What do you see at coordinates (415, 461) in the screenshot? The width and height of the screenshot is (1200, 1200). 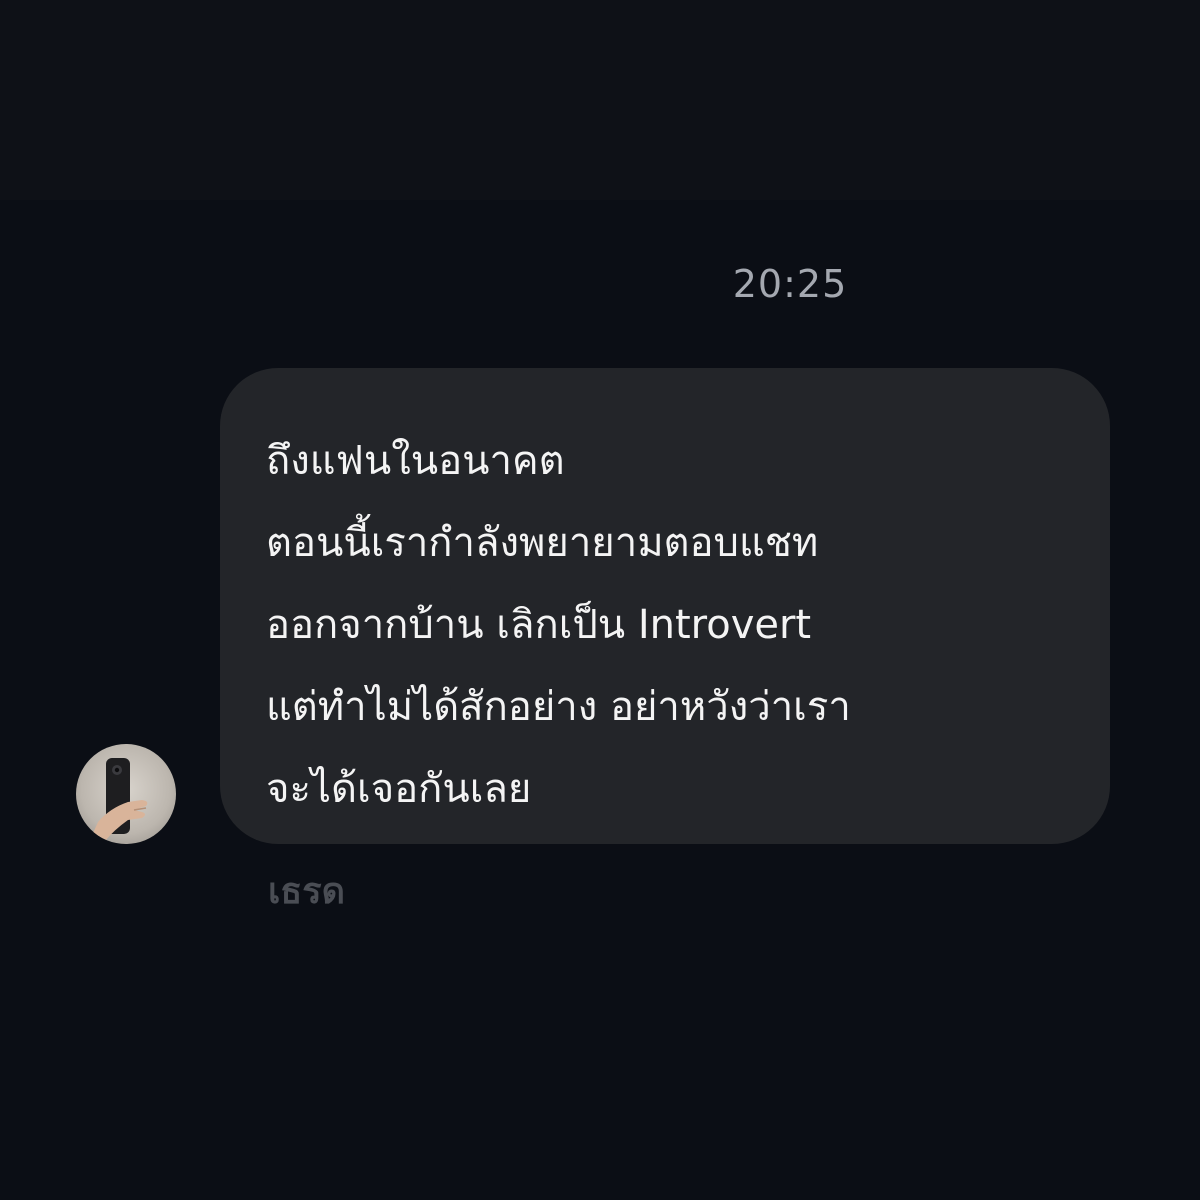 I see `message-line: ถึงแฟนในอนาคต` at bounding box center [415, 461].